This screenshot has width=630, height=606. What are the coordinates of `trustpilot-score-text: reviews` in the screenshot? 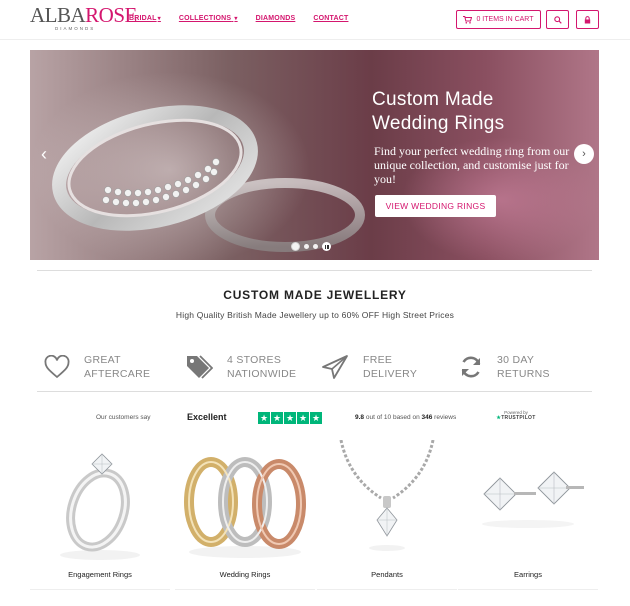 It's located at (444, 417).